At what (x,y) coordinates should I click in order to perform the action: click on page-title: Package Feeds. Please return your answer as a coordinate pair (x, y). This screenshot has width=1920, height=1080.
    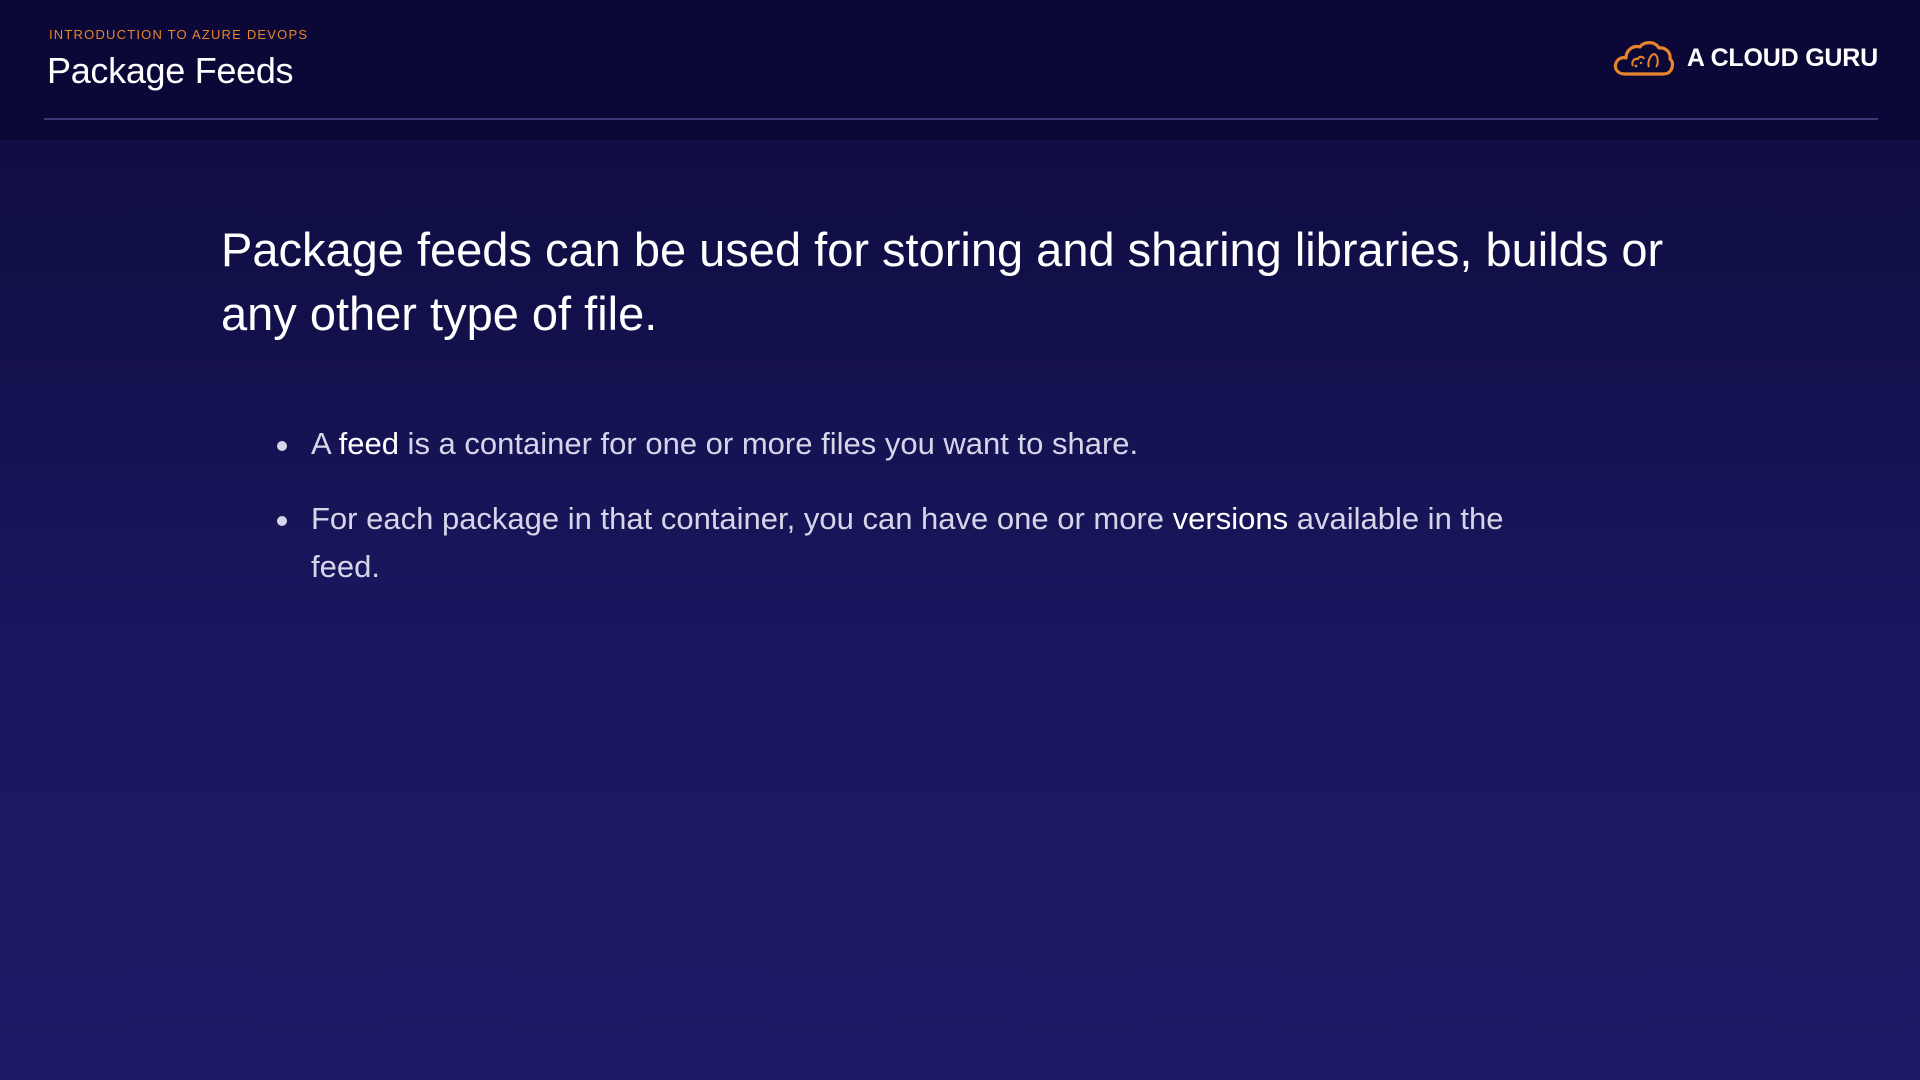
    Looking at the image, I should click on (170, 70).